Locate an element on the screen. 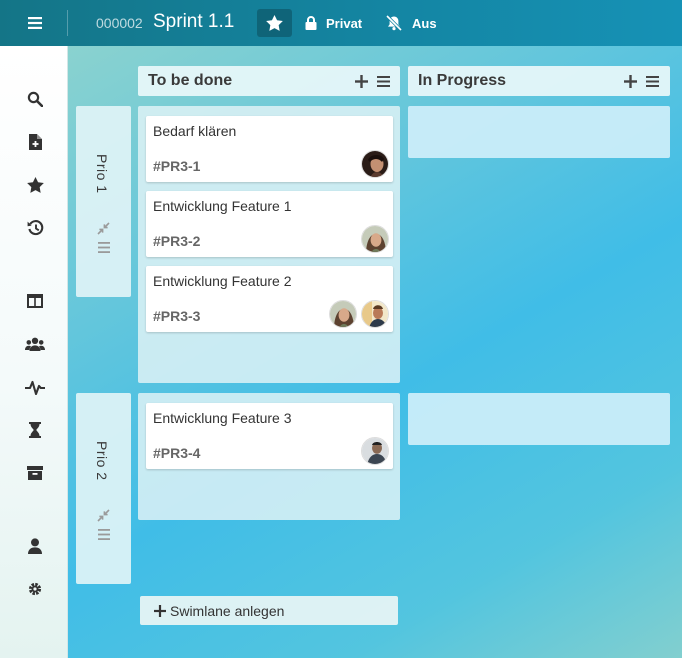 The height and width of the screenshot is (658, 682). hamburger-menu-icon is located at coordinates (35, 23).